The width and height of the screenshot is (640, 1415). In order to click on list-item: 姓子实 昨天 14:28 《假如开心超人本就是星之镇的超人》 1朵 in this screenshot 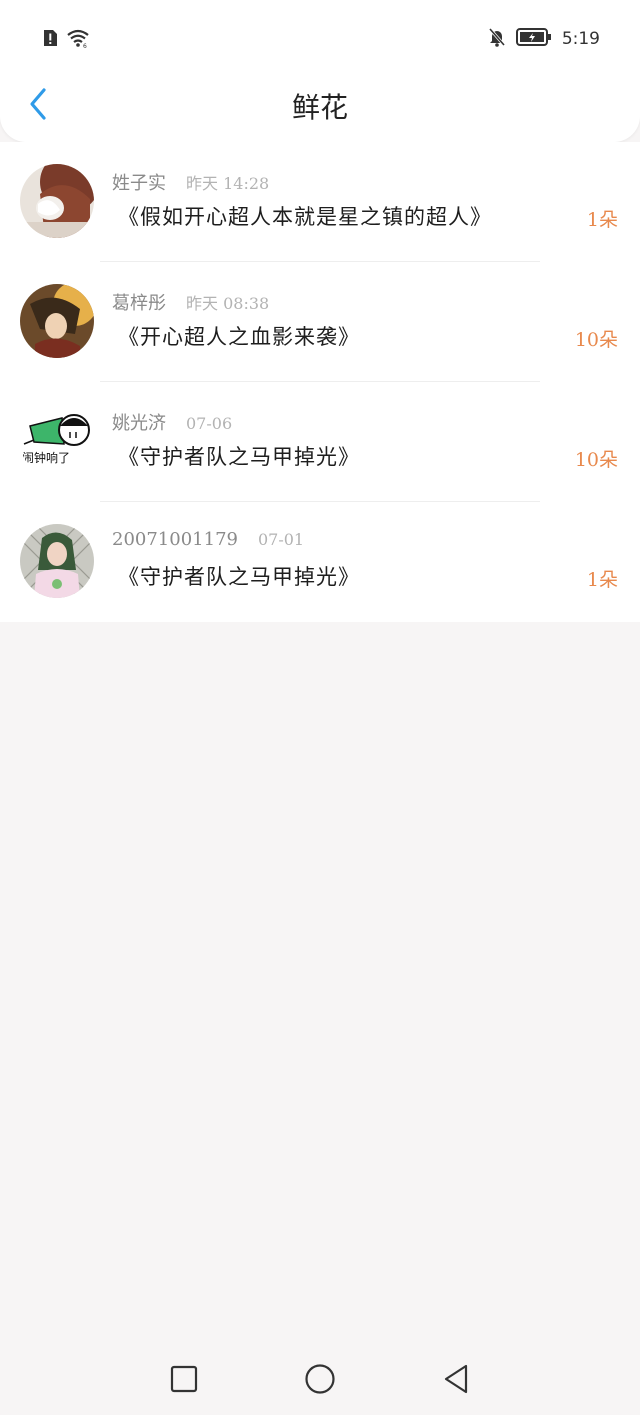, I will do `click(320, 202)`.